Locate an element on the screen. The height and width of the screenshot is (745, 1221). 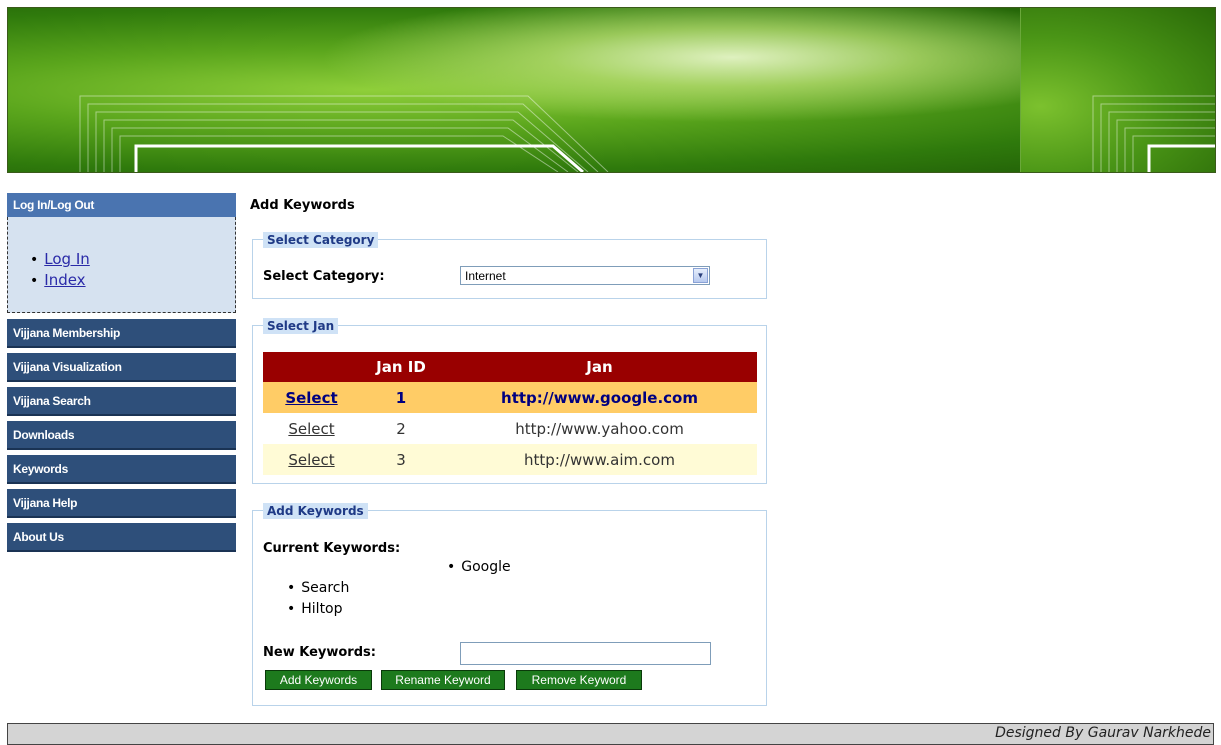
keyword-list-primary: Google is located at coordinates (478, 567).